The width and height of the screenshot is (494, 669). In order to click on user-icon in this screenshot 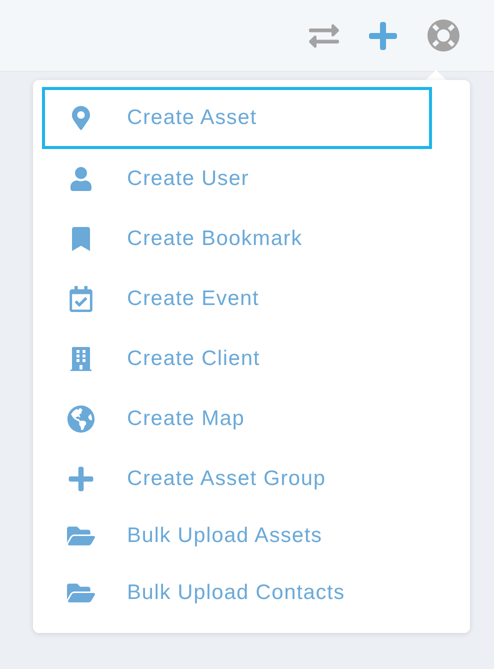, I will do `click(81, 179)`.